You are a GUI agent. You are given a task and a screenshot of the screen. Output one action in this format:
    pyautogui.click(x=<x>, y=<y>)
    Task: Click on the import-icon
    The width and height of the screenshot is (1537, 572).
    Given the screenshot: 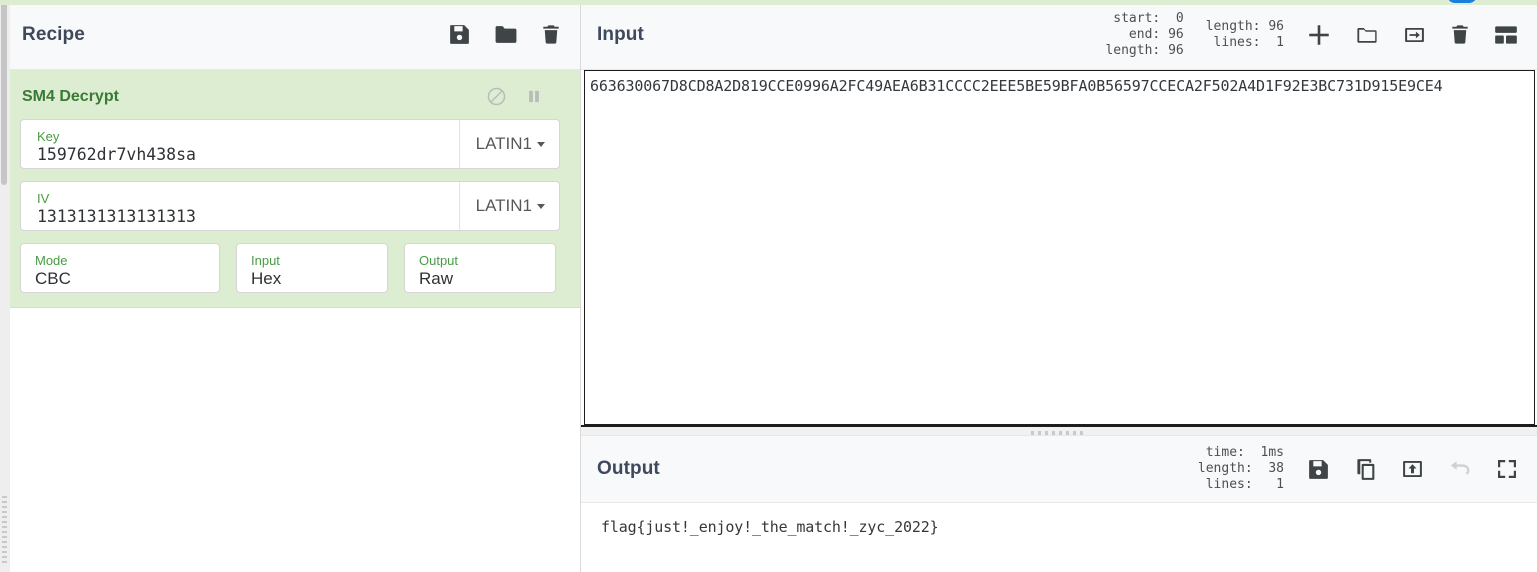 What is the action you would take?
    pyautogui.click(x=1414, y=35)
    